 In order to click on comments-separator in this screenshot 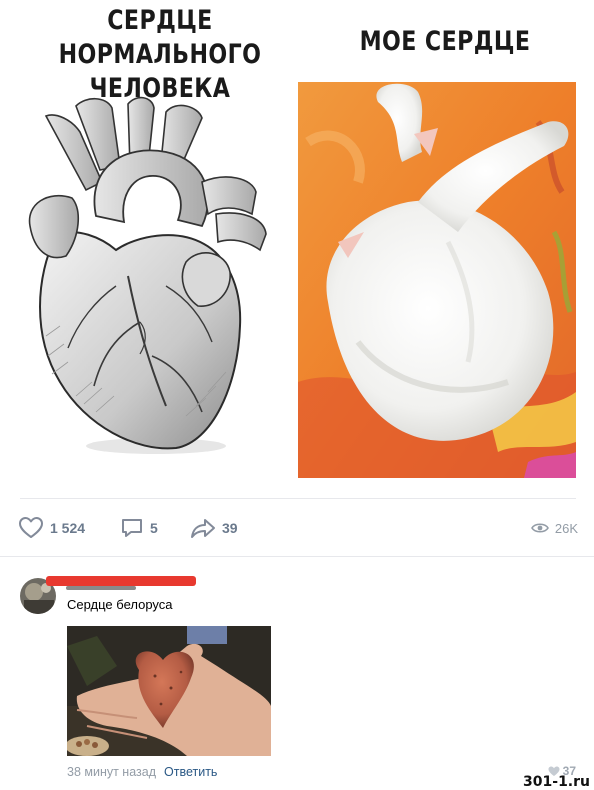, I will do `click(297, 556)`.